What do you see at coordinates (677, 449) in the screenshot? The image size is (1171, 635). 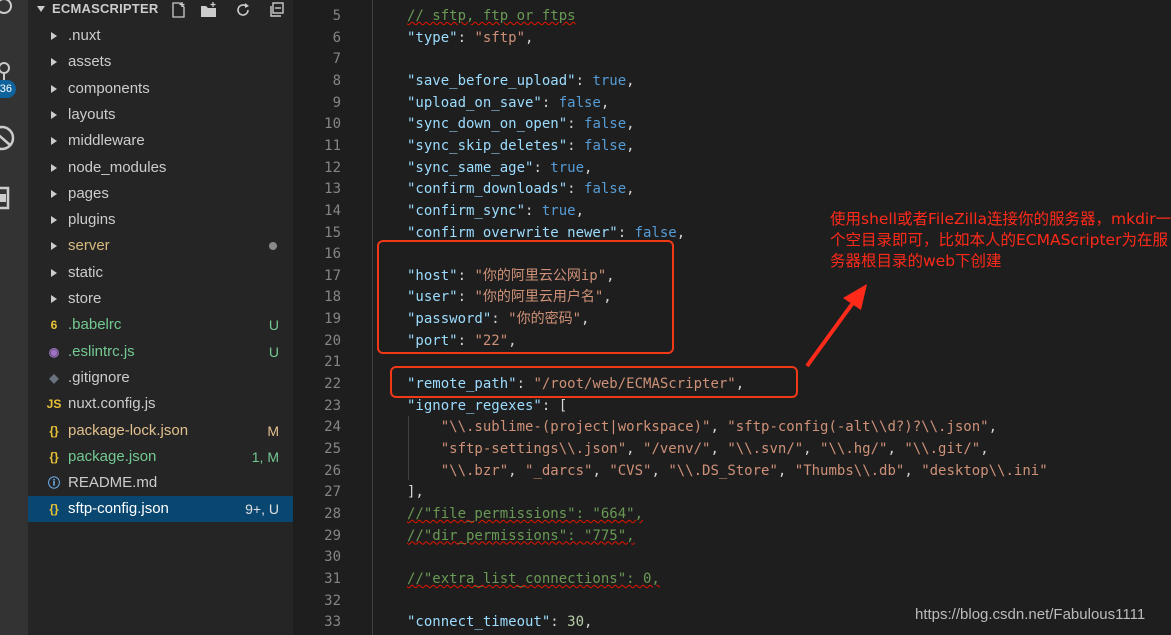 I see `code-token: "/venv/"` at bounding box center [677, 449].